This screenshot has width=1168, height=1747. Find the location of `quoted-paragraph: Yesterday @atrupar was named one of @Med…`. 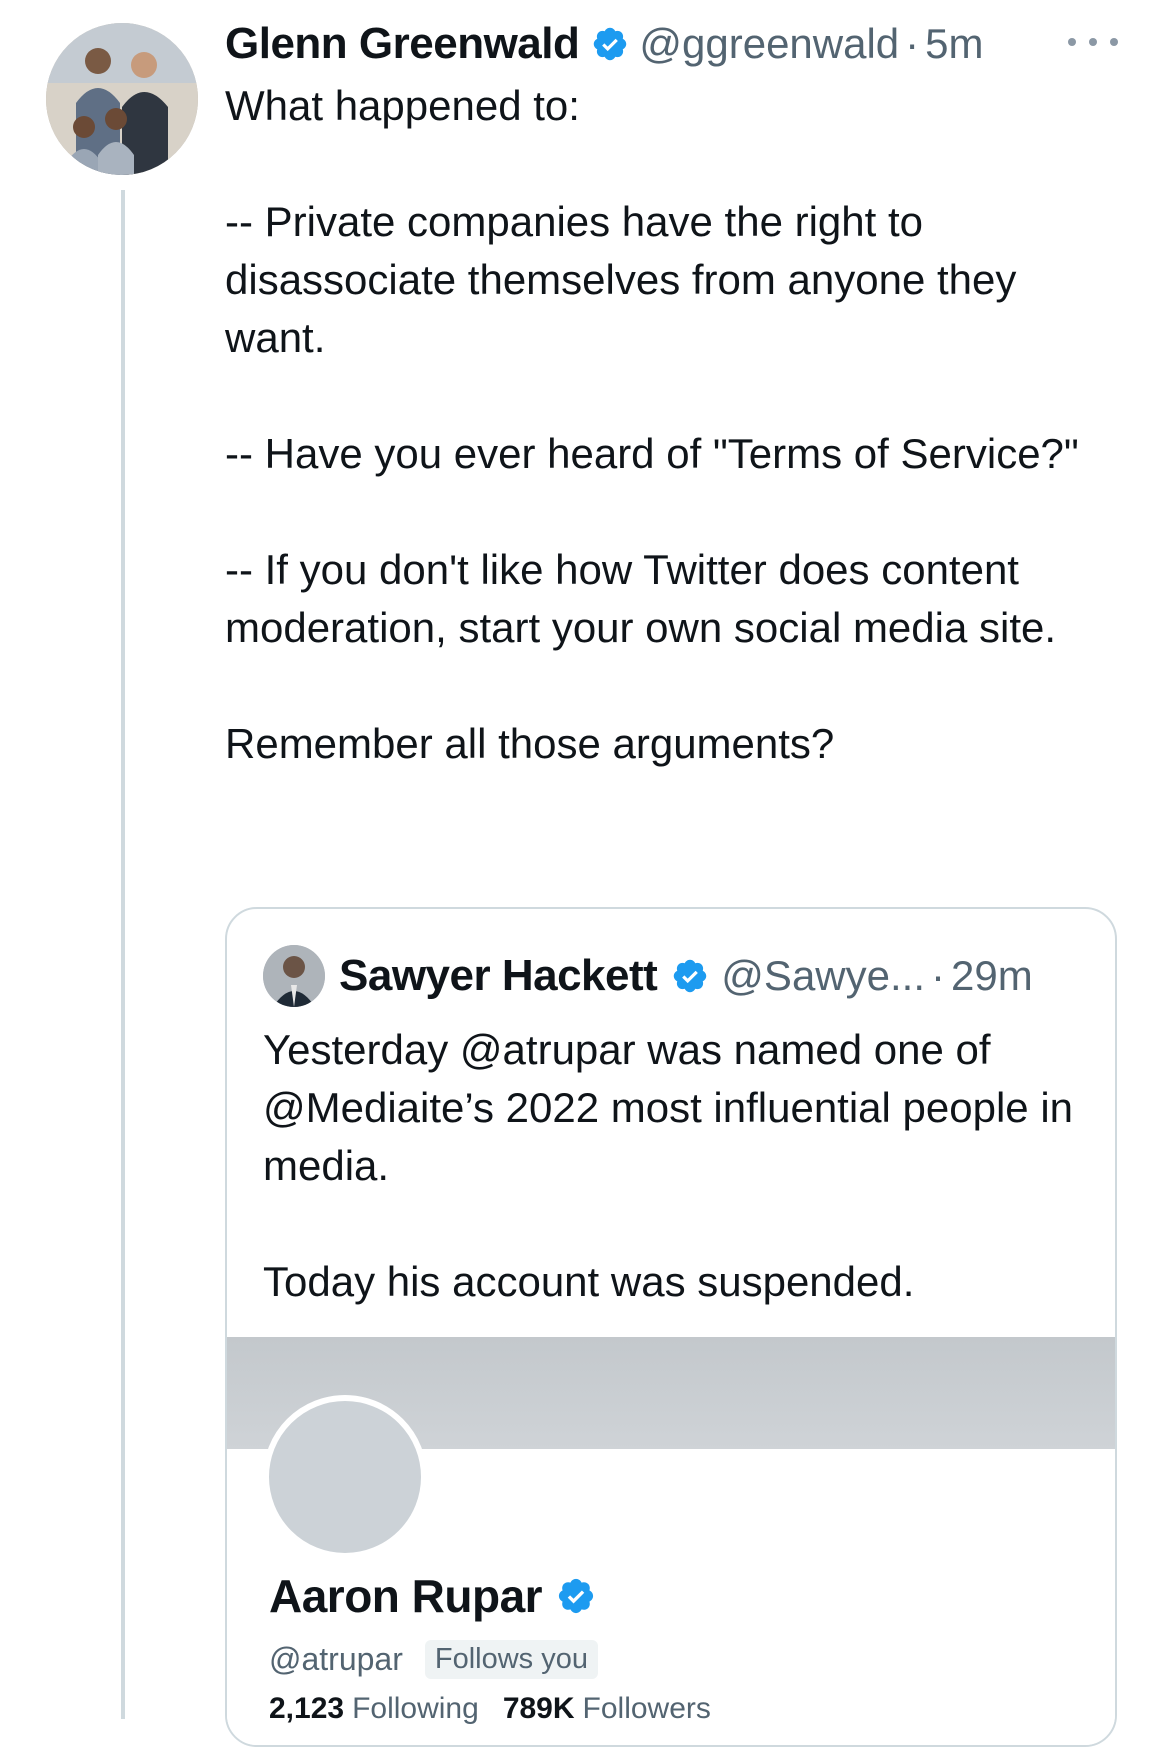

quoted-paragraph: Yesterday @atrupar was named one of @Med… is located at coordinates (668, 1107).